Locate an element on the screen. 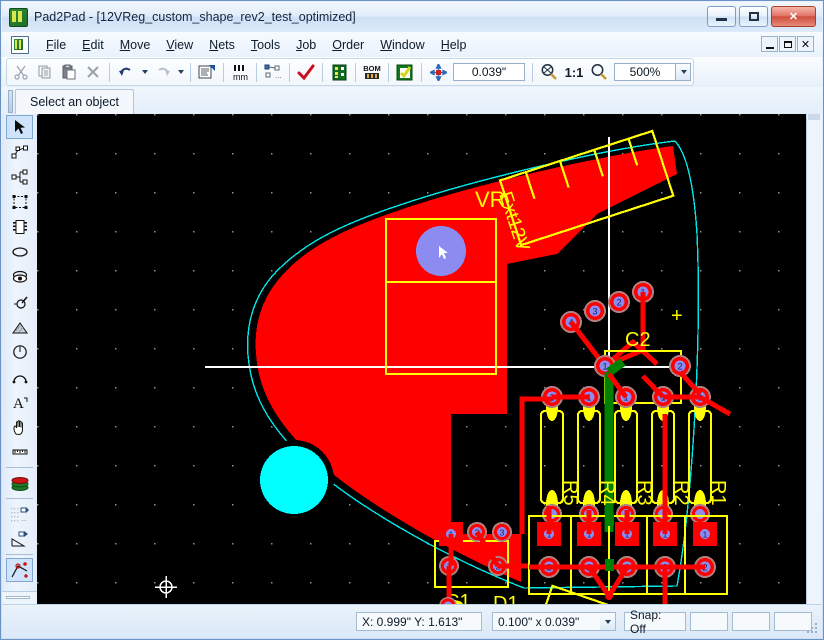 The width and height of the screenshot is (824, 640). redo-dropdown is located at coordinates (180, 72).